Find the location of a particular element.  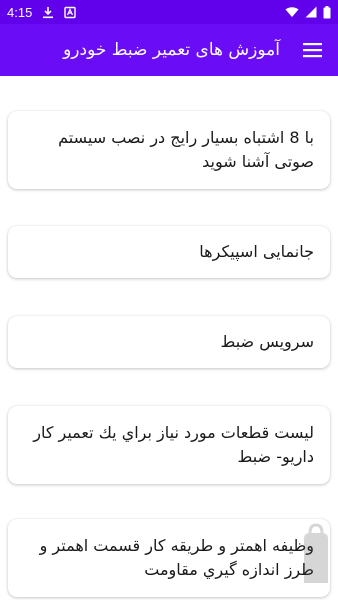

battery-icon is located at coordinates (327, 11).